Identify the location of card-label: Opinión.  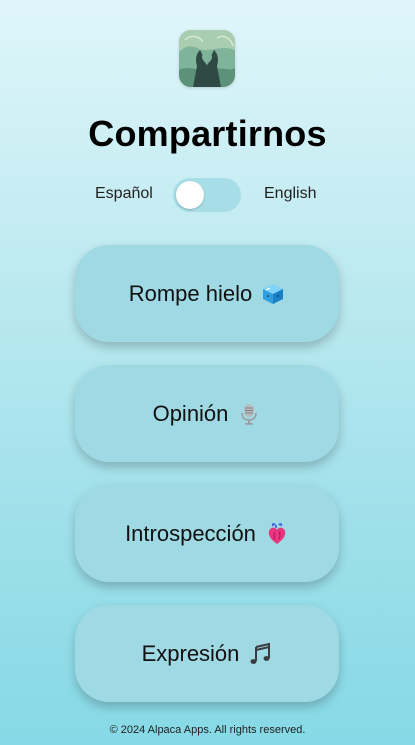
(190, 413).